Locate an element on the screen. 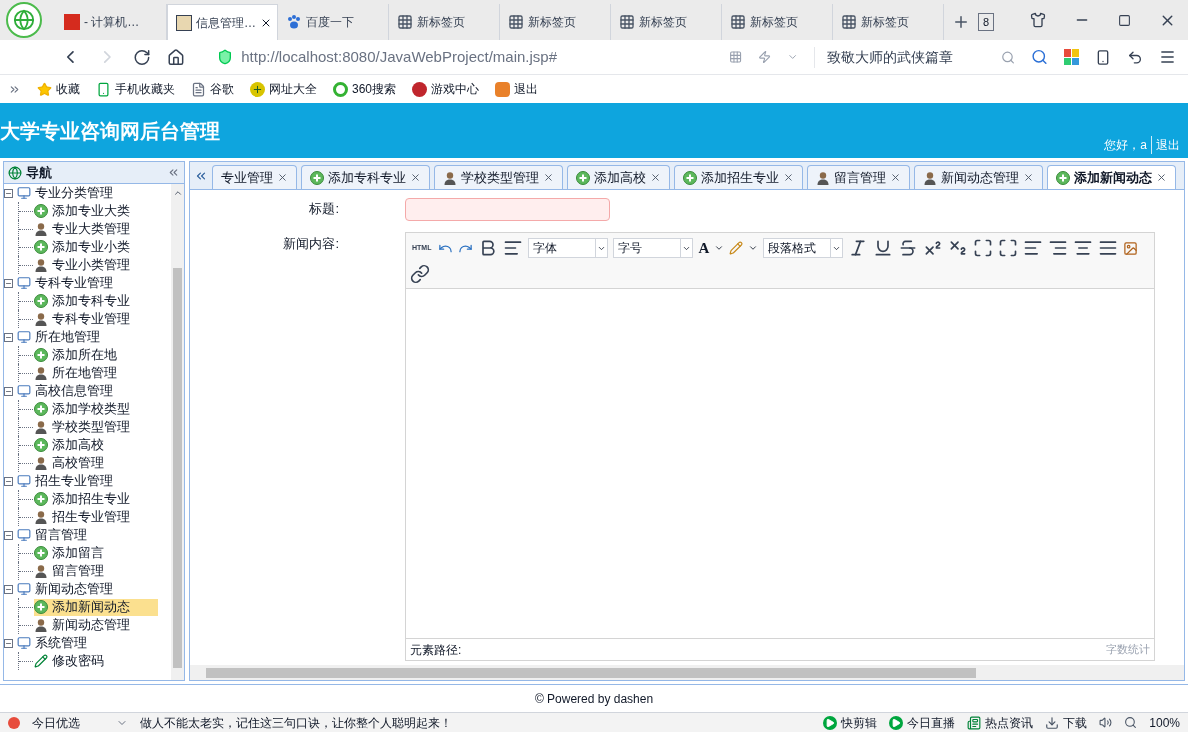 This screenshot has height=732, width=1188. link-icon is located at coordinates (420, 273).